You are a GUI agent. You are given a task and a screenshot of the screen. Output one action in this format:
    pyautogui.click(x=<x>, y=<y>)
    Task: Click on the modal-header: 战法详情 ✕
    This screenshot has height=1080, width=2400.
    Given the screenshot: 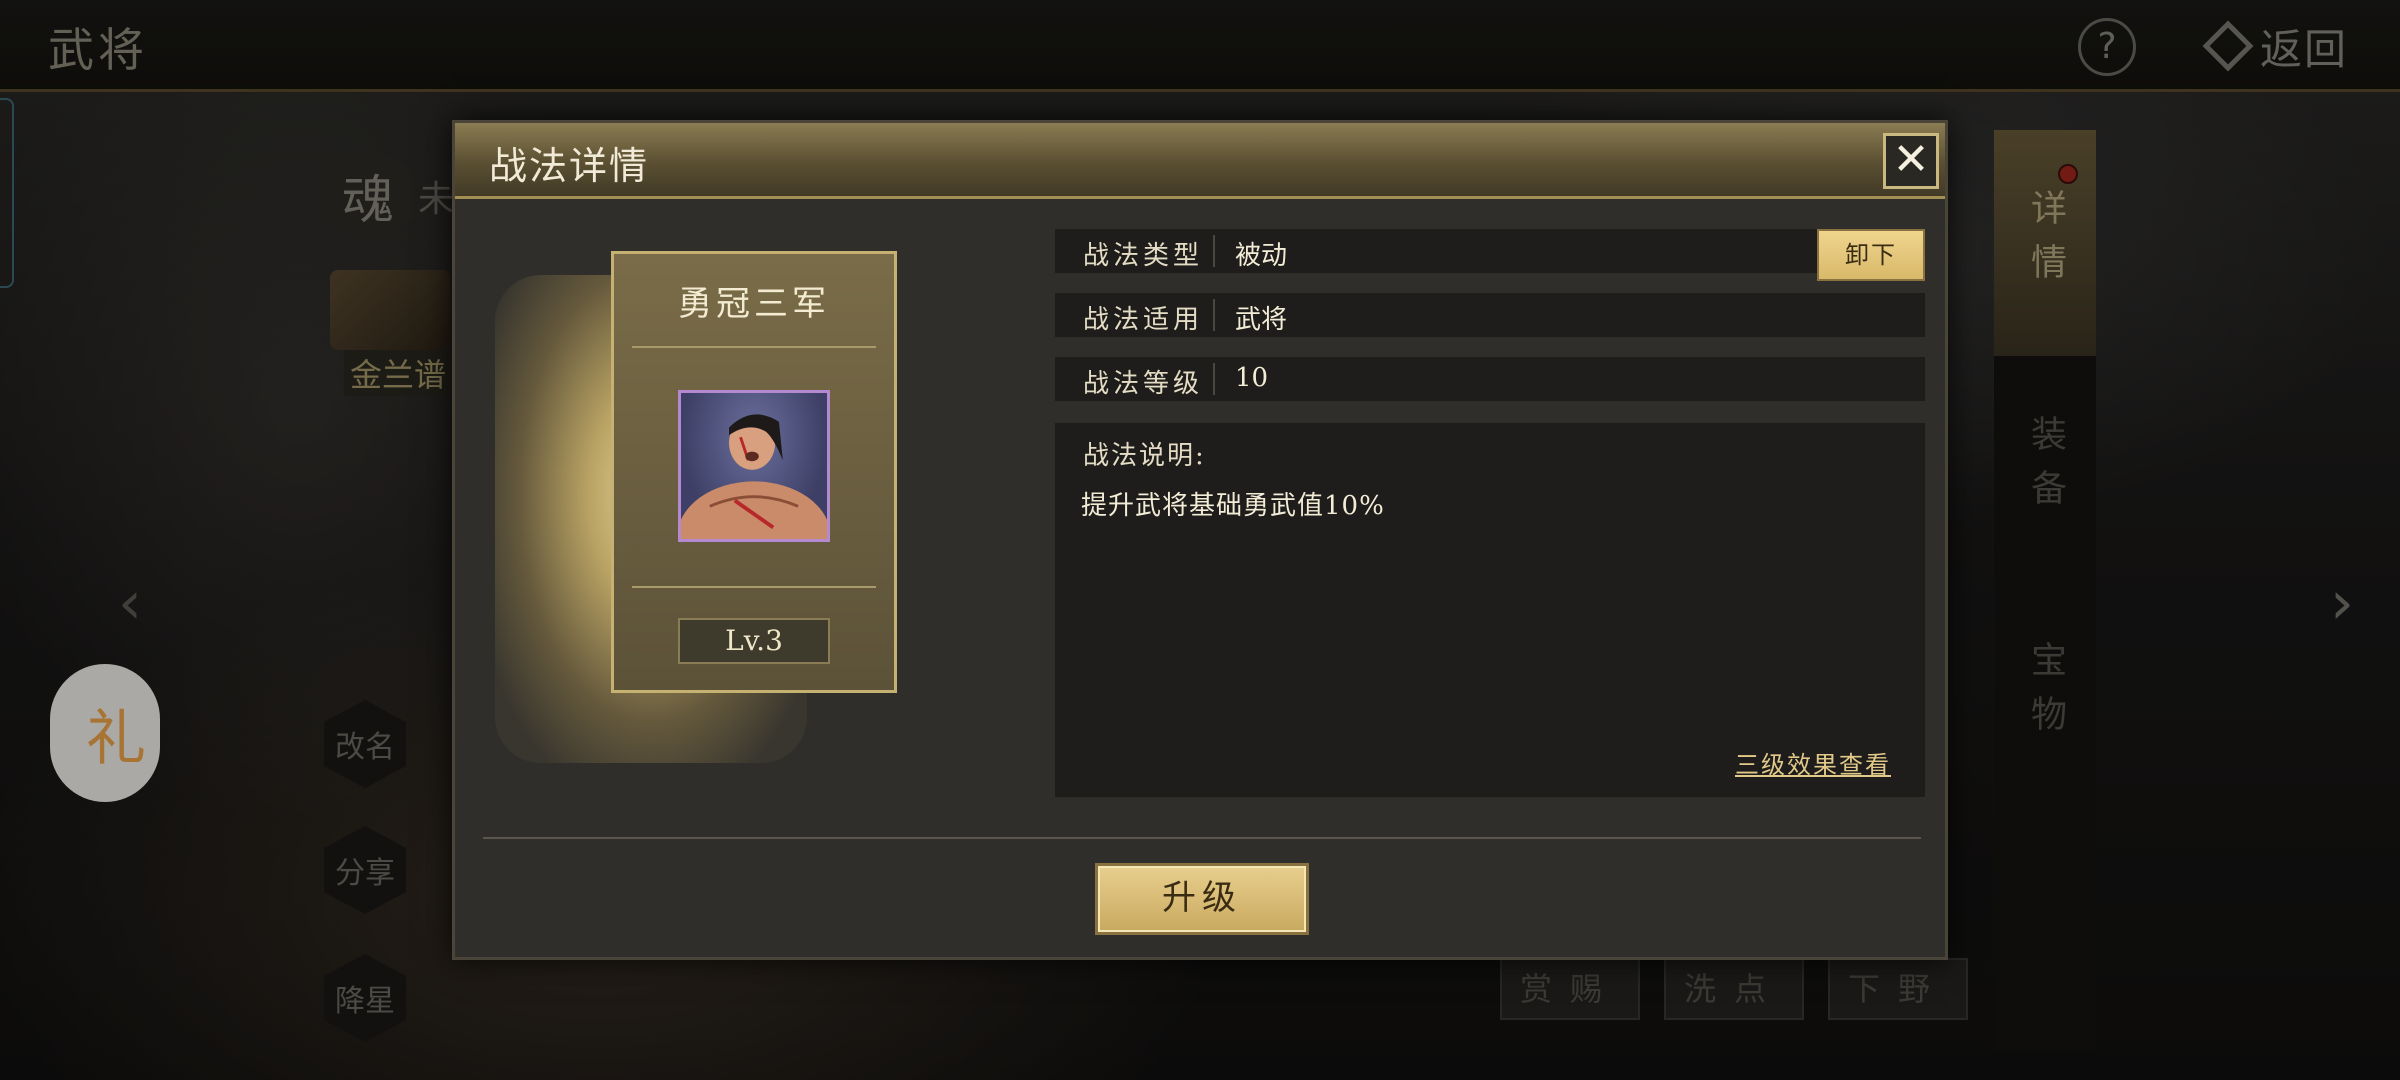 What is the action you would take?
    pyautogui.click(x=1200, y=161)
    